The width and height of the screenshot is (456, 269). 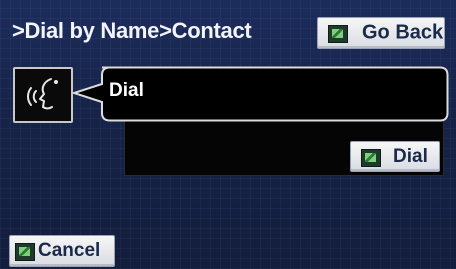 What do you see at coordinates (132, 30) in the screenshot?
I see `page-title: >Dial by Name>Contact` at bounding box center [132, 30].